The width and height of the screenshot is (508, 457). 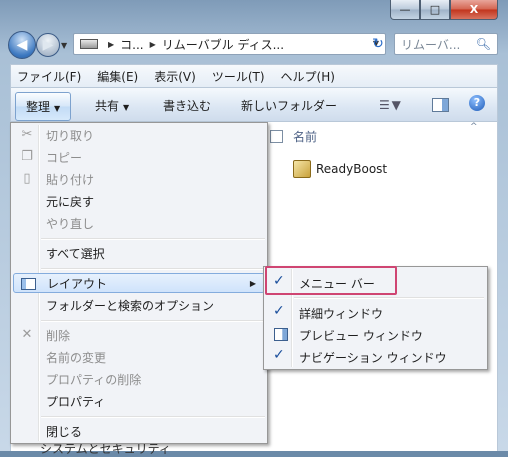 I want to click on sort-indicator-icon: ^, so click(x=474, y=127).